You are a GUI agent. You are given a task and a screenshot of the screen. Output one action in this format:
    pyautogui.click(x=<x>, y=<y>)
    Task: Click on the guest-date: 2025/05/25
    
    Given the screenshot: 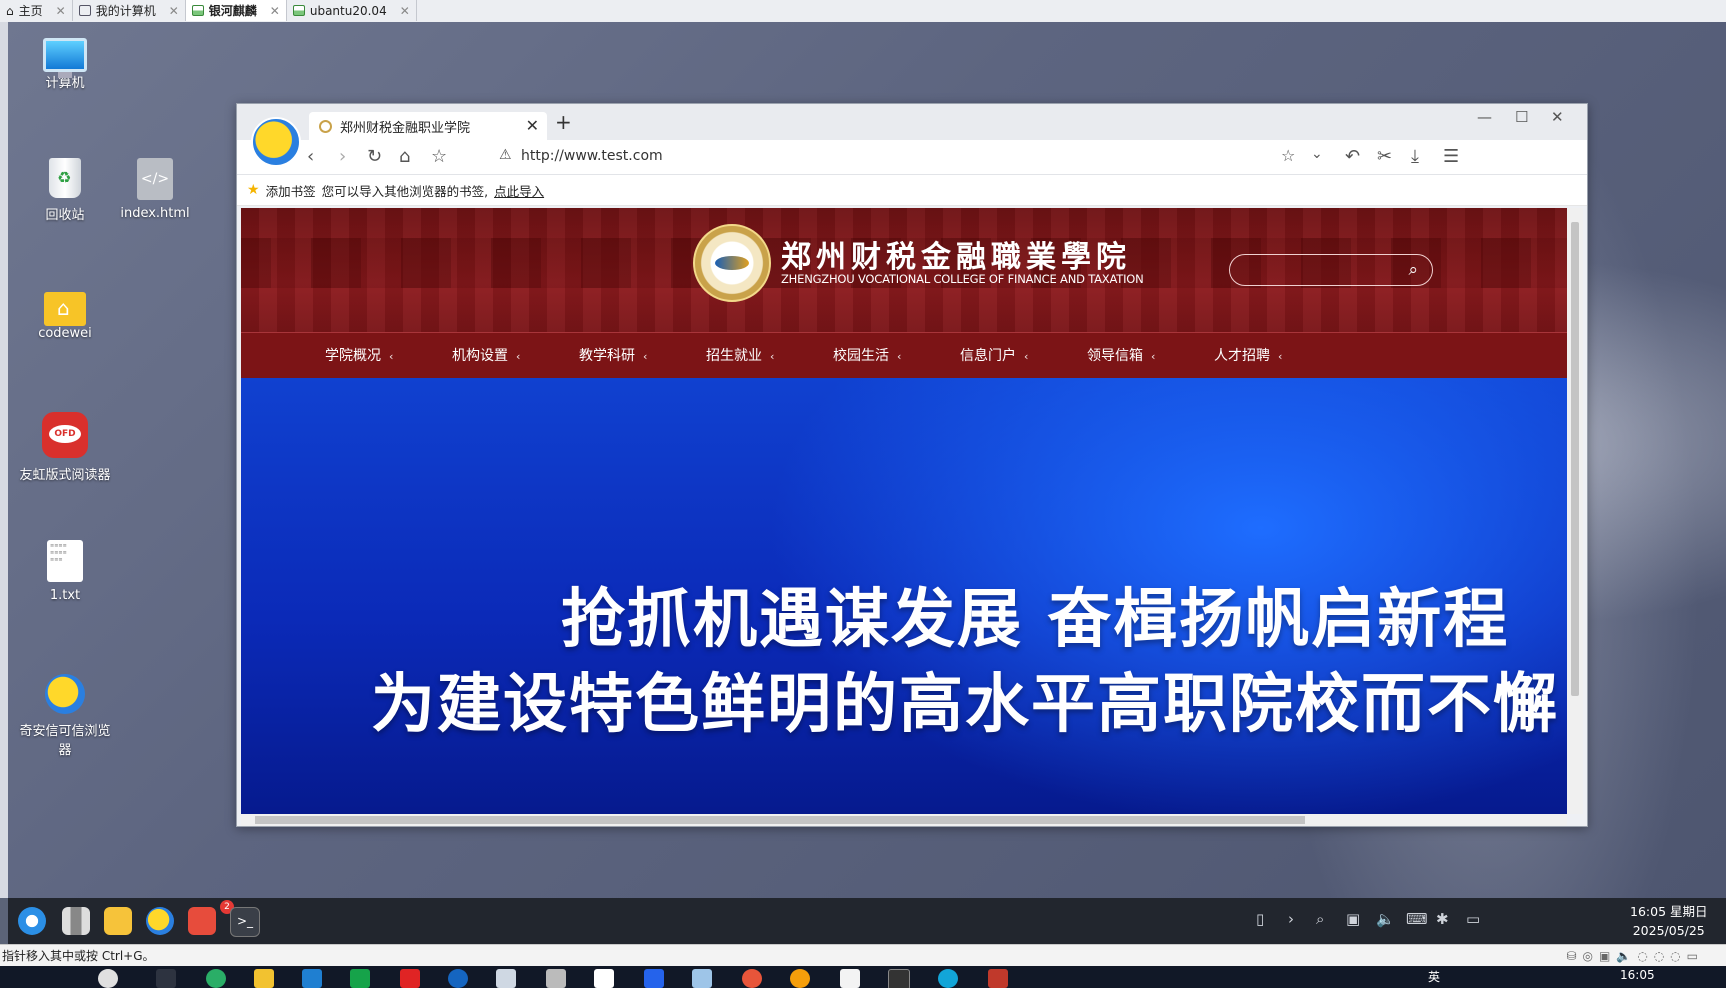 What is the action you would take?
    pyautogui.click(x=1668, y=930)
    